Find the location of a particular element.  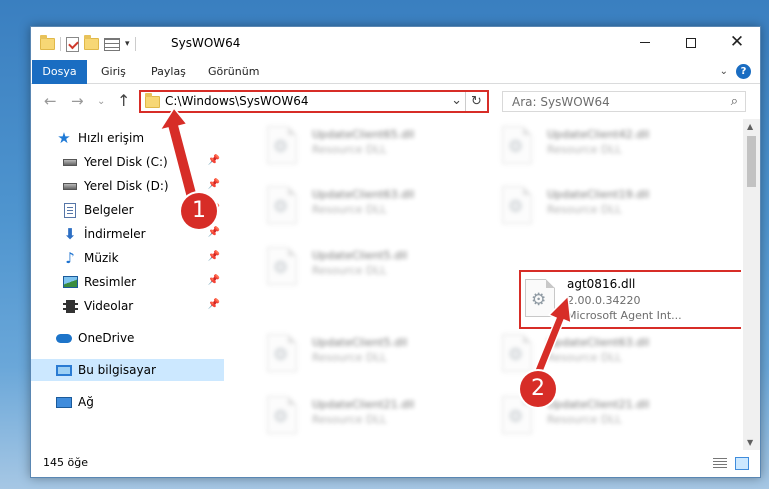

status-bar: 145 öğe is located at coordinates (395, 463).